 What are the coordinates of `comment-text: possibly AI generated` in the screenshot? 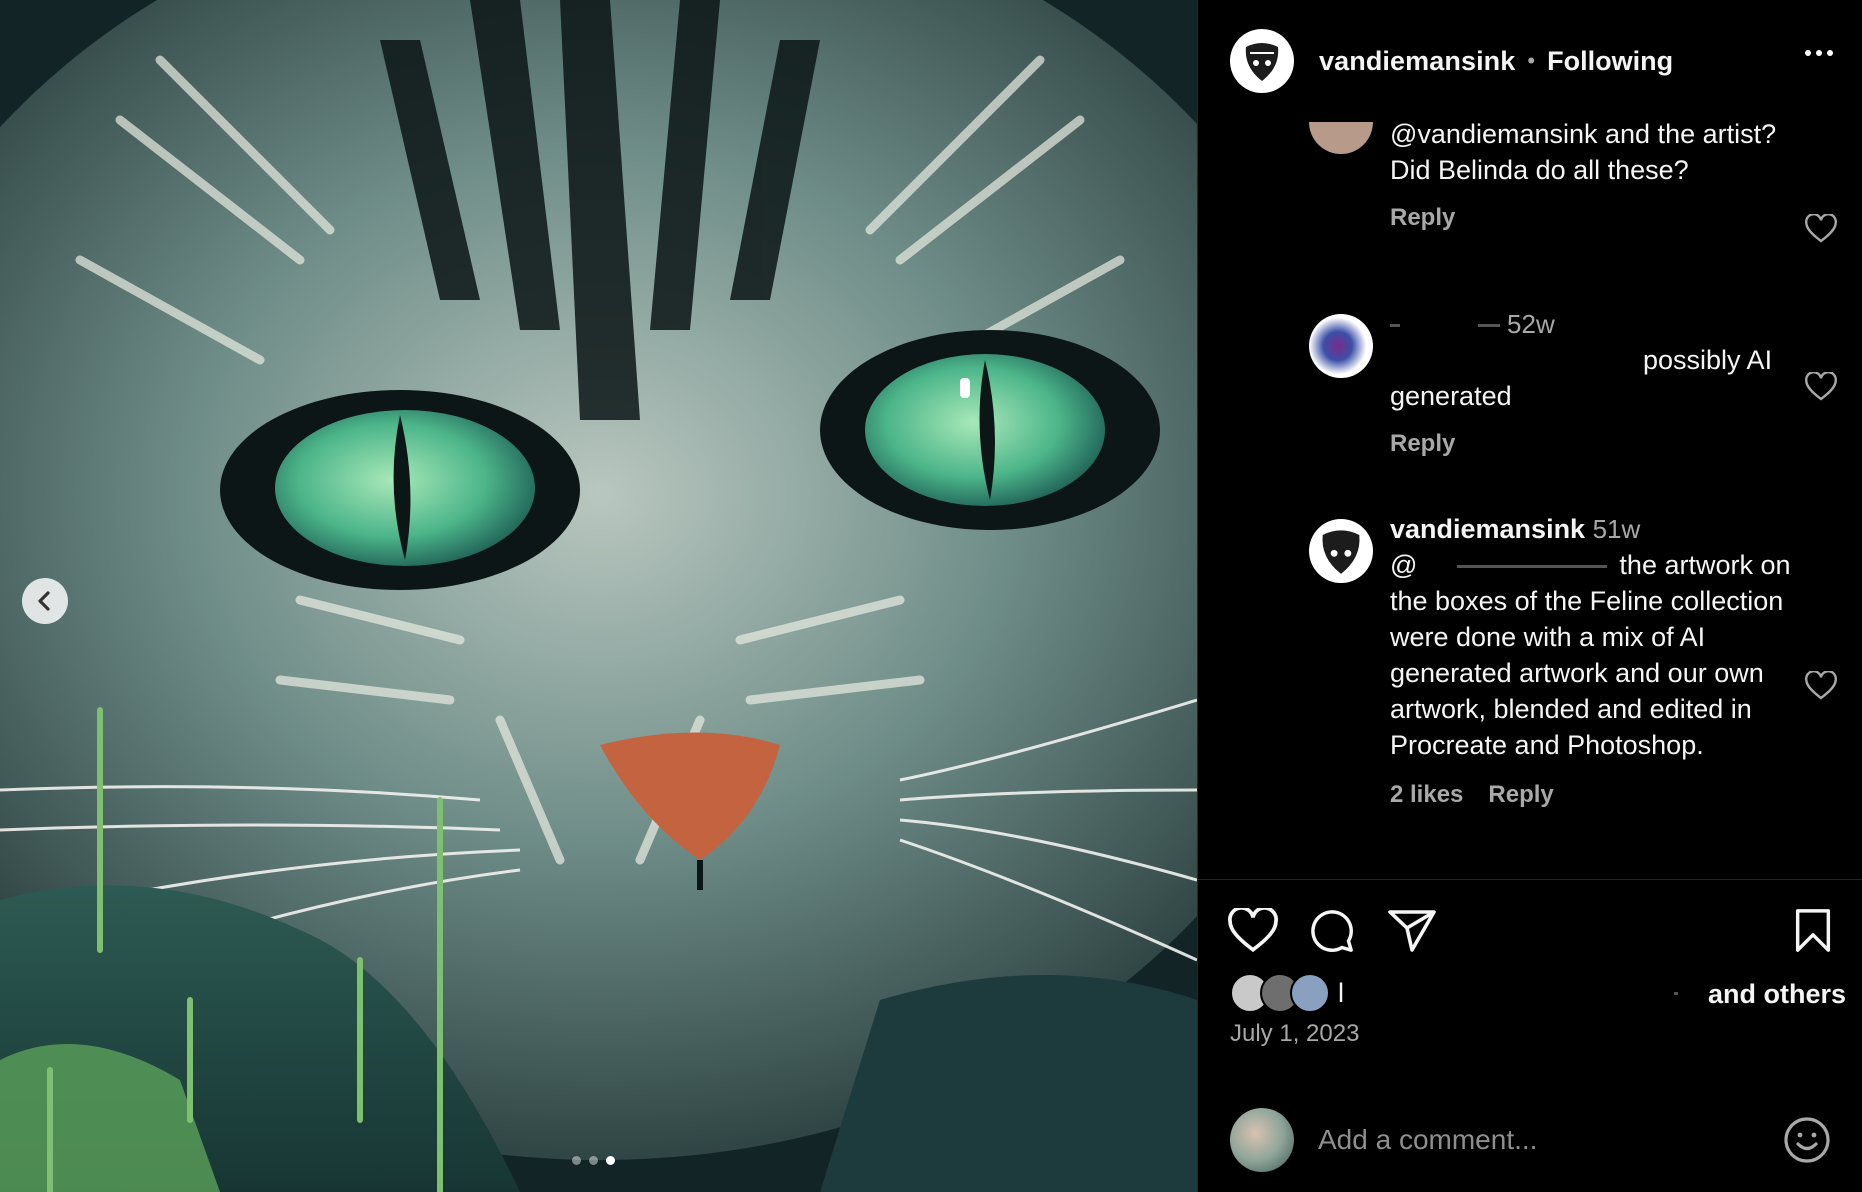 It's located at (1581, 378).